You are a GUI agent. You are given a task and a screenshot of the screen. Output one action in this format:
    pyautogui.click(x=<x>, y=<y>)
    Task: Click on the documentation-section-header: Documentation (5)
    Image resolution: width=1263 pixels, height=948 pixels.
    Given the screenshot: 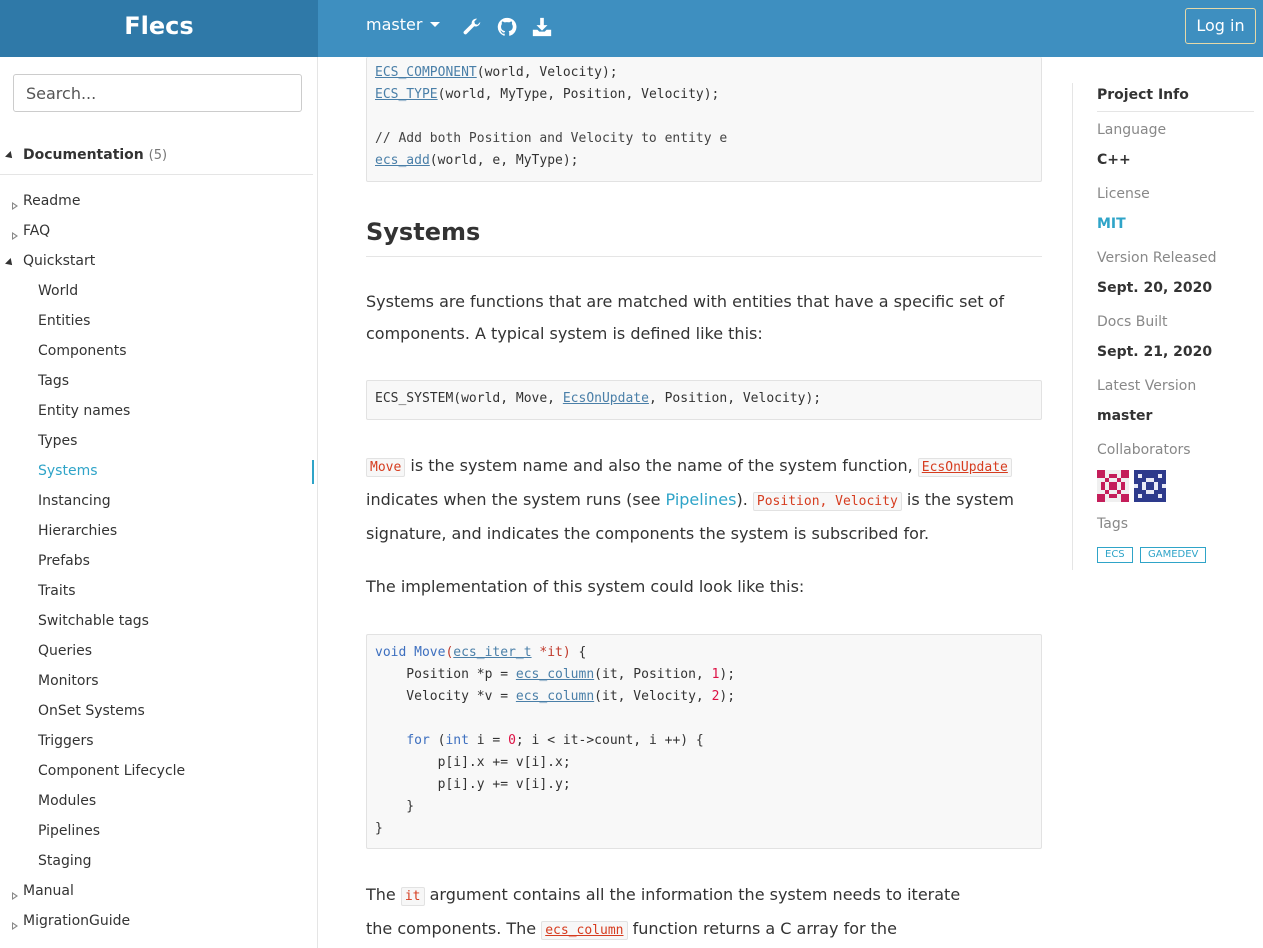 What is the action you would take?
    pyautogui.click(x=156, y=160)
    